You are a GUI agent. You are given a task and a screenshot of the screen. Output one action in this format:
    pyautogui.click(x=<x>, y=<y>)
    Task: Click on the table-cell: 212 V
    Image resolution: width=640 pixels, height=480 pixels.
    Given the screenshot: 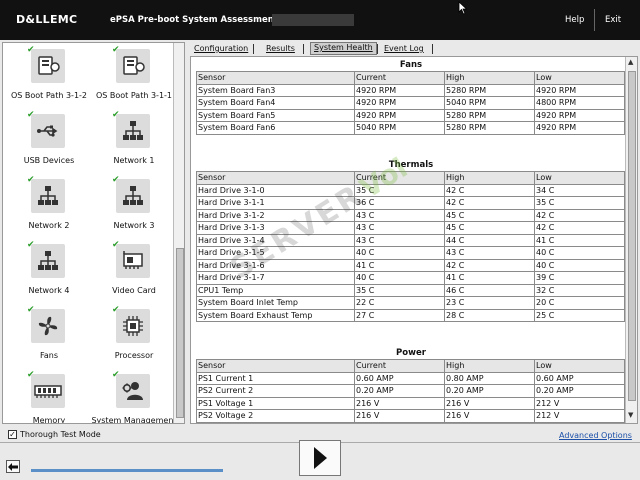 What is the action you would take?
    pyautogui.click(x=579, y=403)
    